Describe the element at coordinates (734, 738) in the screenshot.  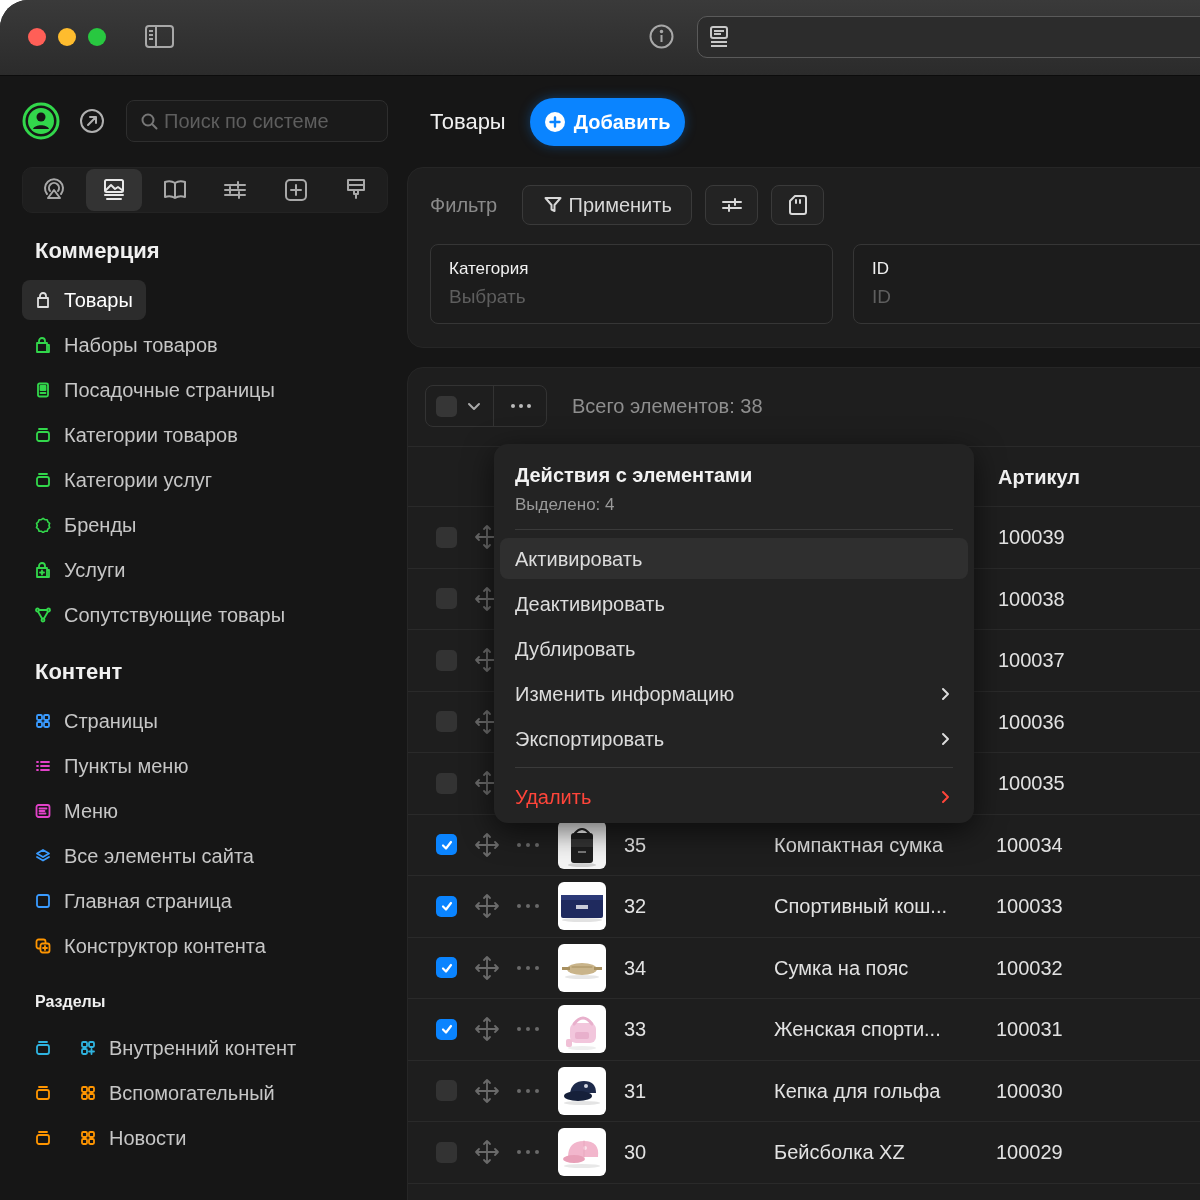
I see `menu-item: Экспортировать` at that location.